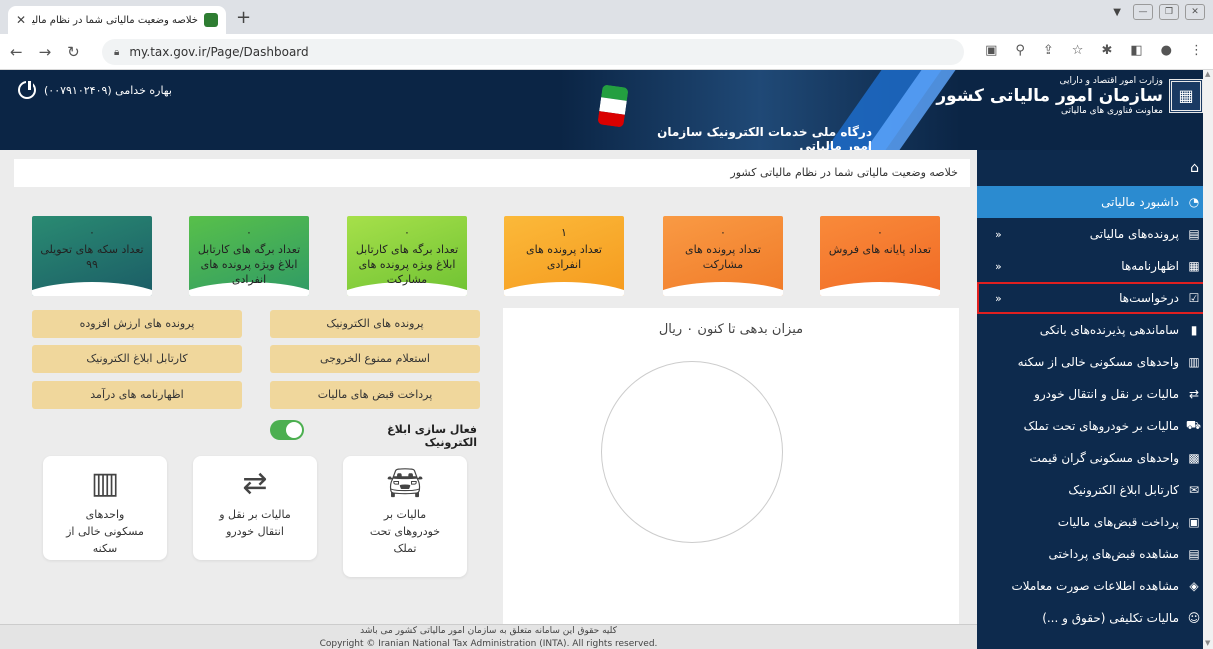 Image resolution: width=1213 pixels, height=649 pixels. What do you see at coordinates (1049, 96) in the screenshot?
I see `logo-org: سازمان امور مالیاتی کشور` at bounding box center [1049, 96].